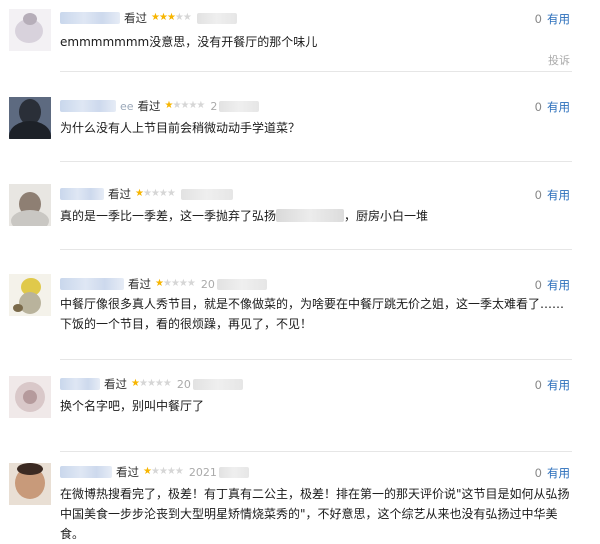 Image resolution: width=600 pixels, height=544 pixels. What do you see at coordinates (127, 106) in the screenshot?
I see `username-suffix: ee` at bounding box center [127, 106].